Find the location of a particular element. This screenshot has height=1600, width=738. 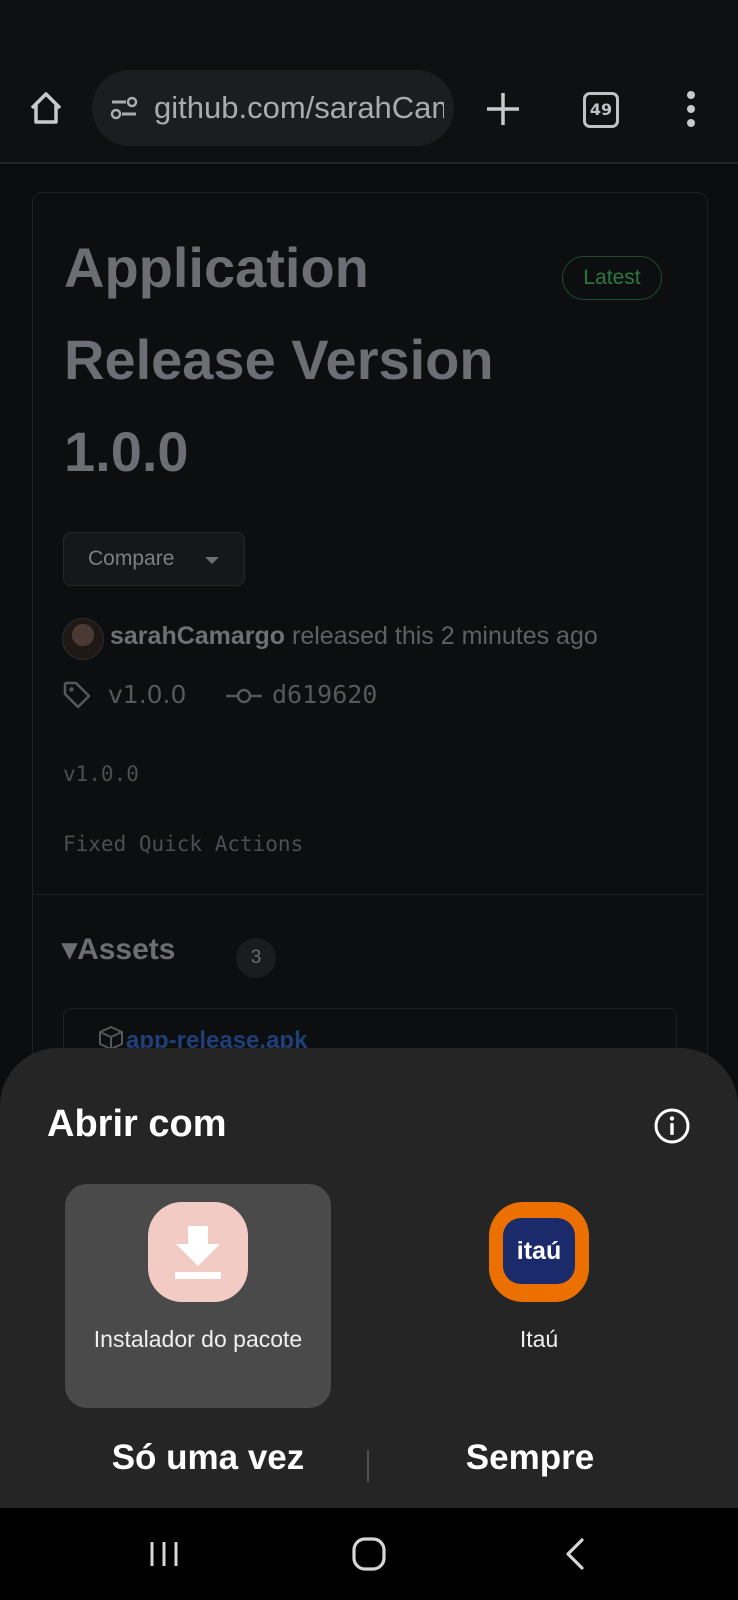

itau-logo-text: itaú is located at coordinates (539, 1251).